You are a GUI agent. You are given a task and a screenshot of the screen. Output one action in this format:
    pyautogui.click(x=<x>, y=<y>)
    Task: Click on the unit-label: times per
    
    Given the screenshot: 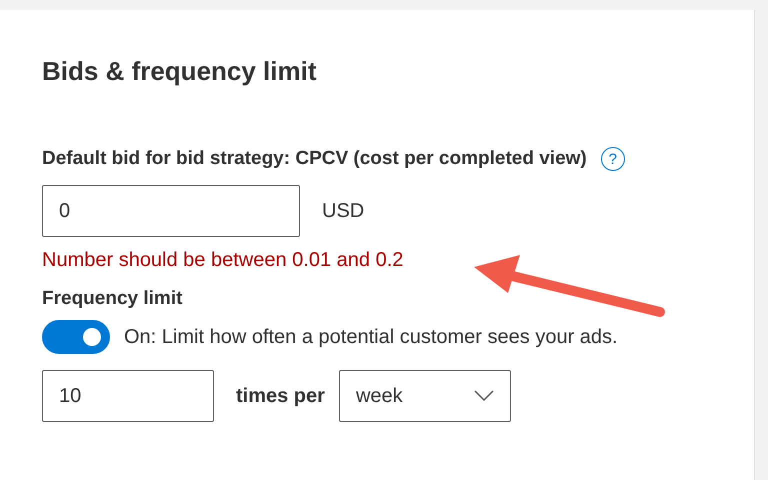 What is the action you would take?
    pyautogui.click(x=280, y=396)
    